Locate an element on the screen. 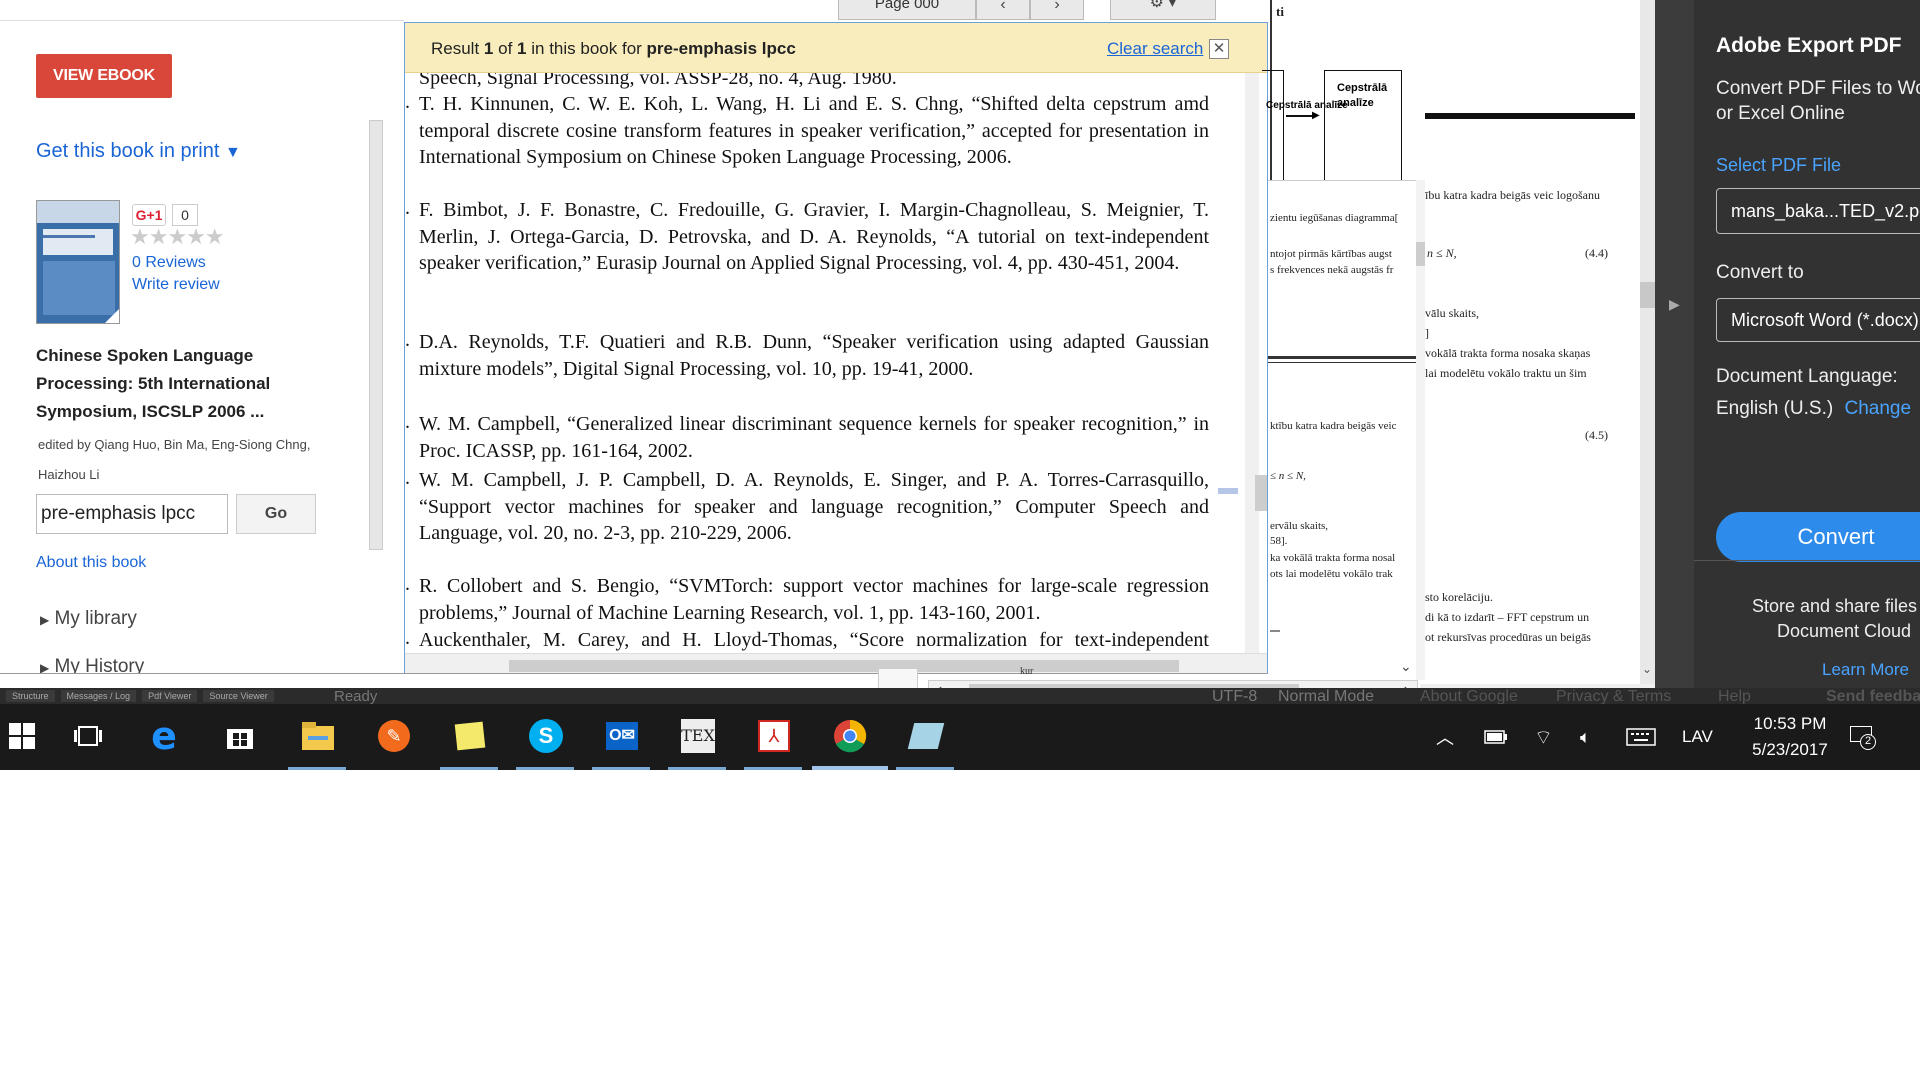  settings-button: ⚙ ▾ is located at coordinates (1163, 10).